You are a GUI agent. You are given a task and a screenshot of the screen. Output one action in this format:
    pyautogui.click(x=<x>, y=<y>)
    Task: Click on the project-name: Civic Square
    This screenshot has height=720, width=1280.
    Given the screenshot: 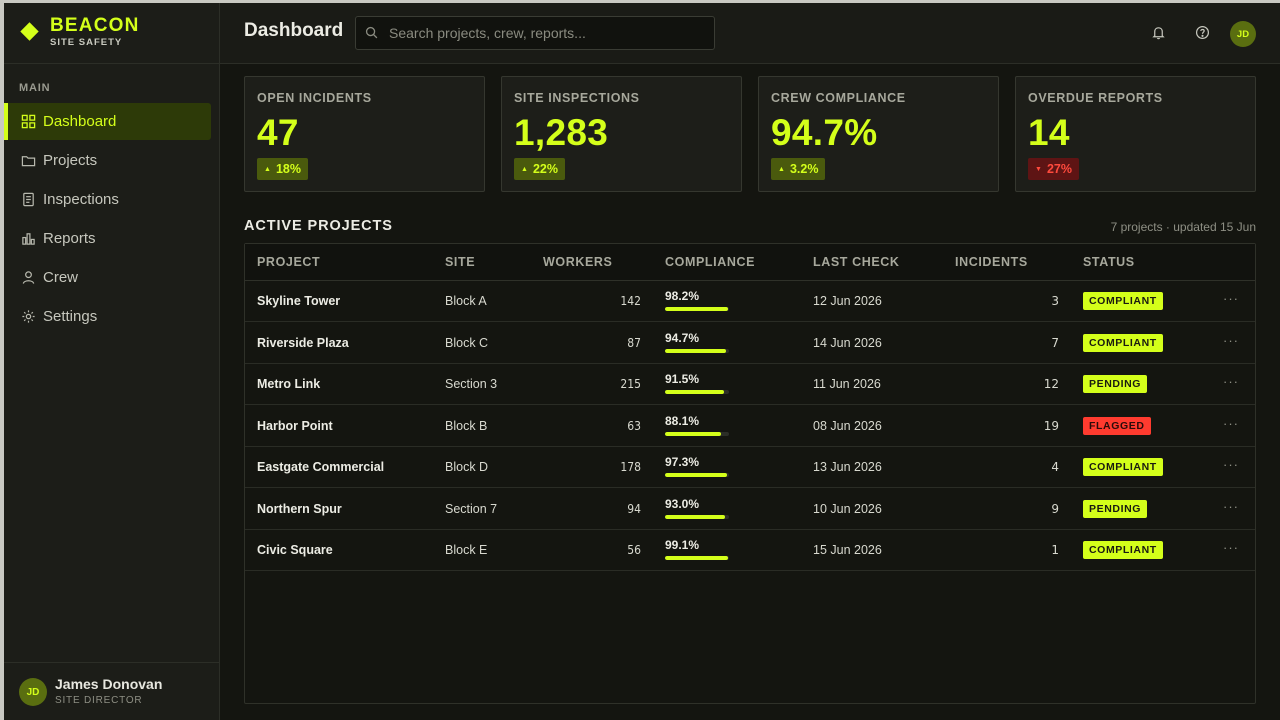 What is the action you would take?
    pyautogui.click(x=295, y=550)
    